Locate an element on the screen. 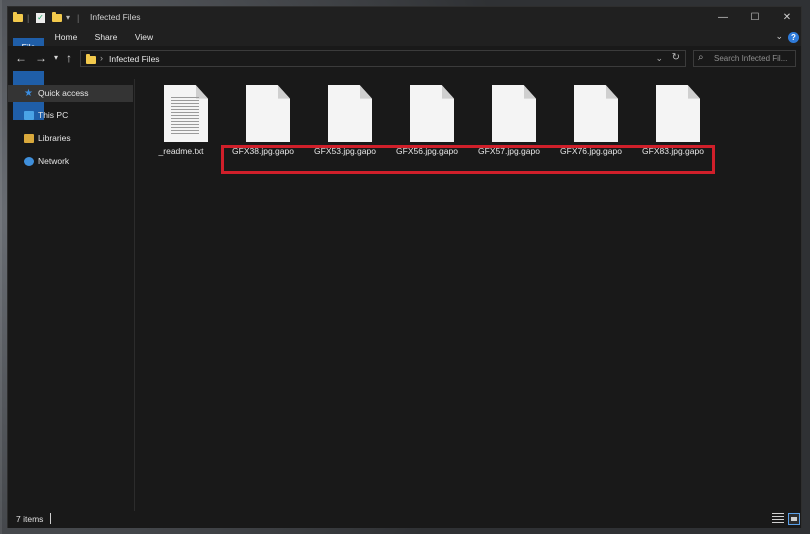 The height and width of the screenshot is (534, 810). help-icon: ? is located at coordinates (793, 37).